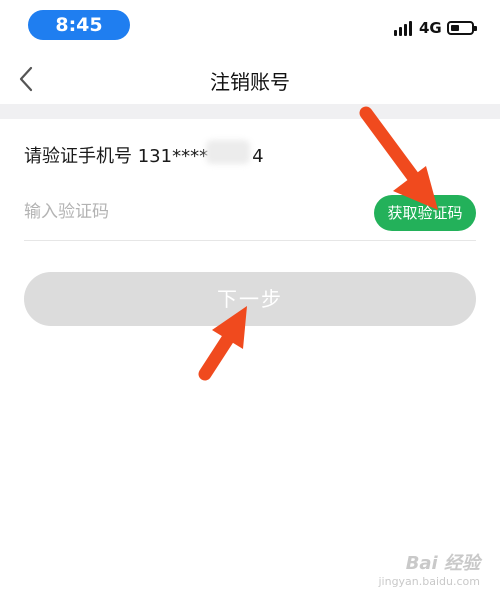  Describe the element at coordinates (116, 156) in the screenshot. I see `phone-prompt-text: 请验证手机号 131****` at that location.